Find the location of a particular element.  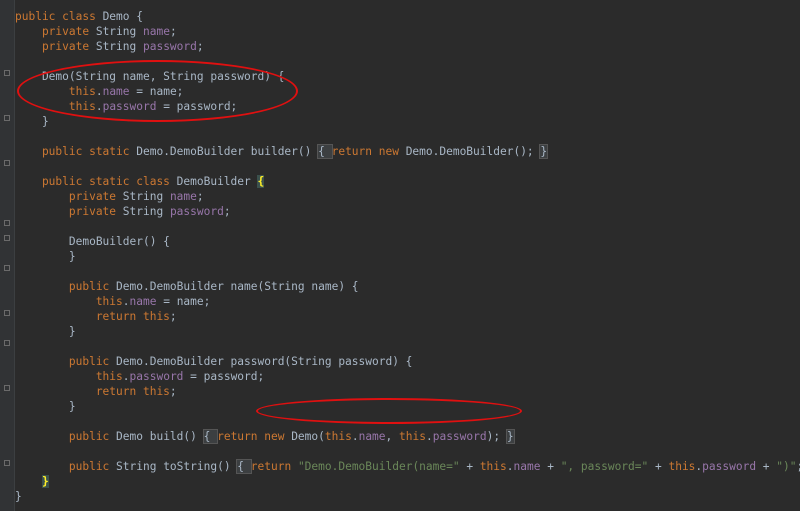

code-token: Demo build() is located at coordinates (160, 436).